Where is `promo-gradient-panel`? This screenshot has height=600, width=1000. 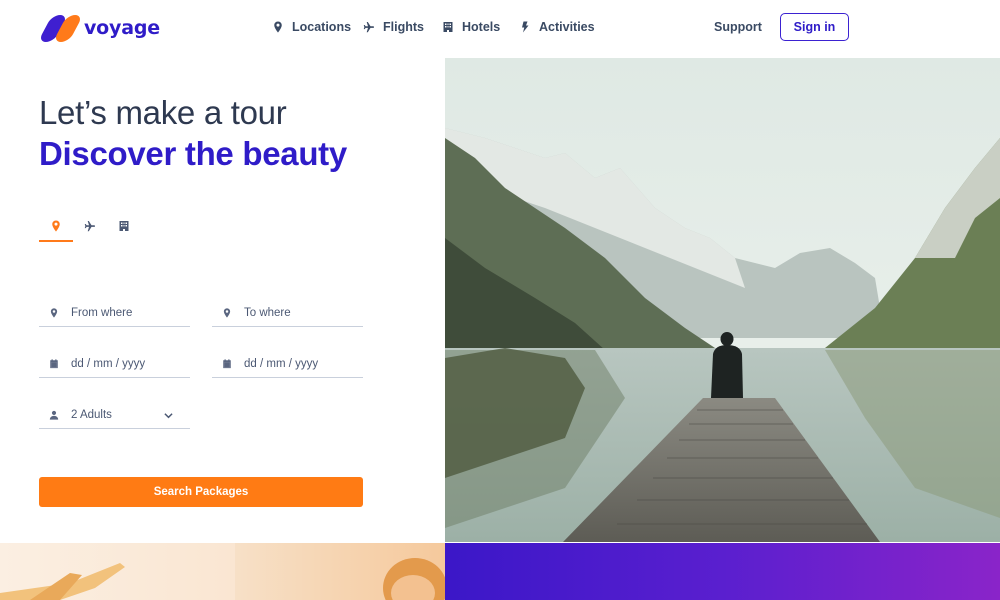 promo-gradient-panel is located at coordinates (722, 571).